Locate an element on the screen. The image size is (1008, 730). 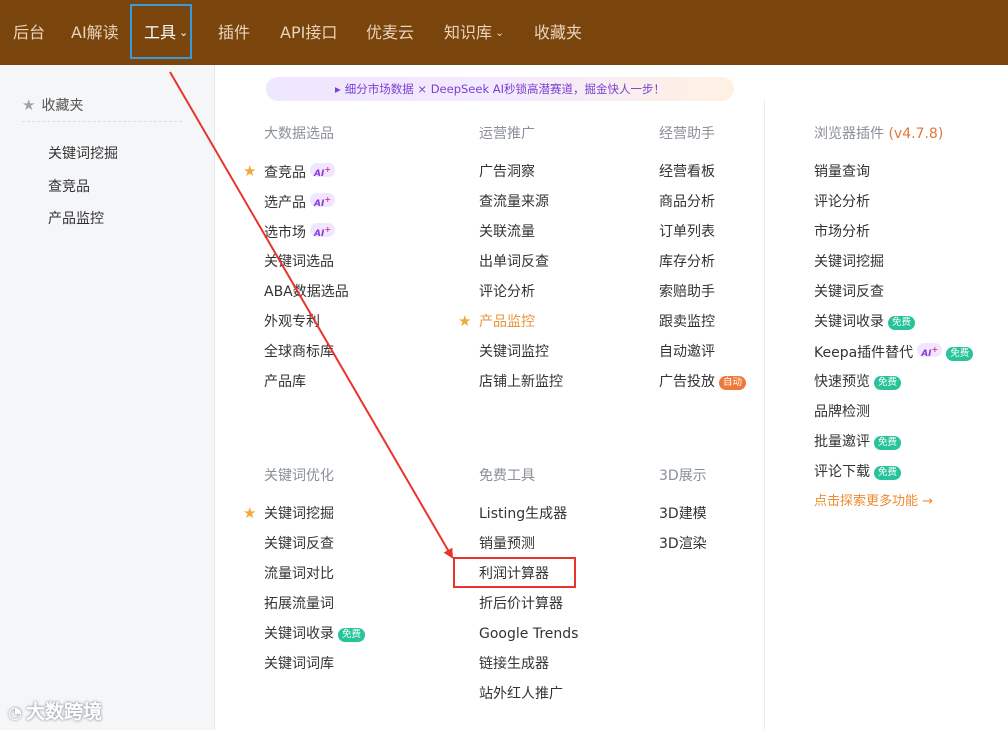
menu-item-ad-insight: 广告洞察 is located at coordinates (507, 172).